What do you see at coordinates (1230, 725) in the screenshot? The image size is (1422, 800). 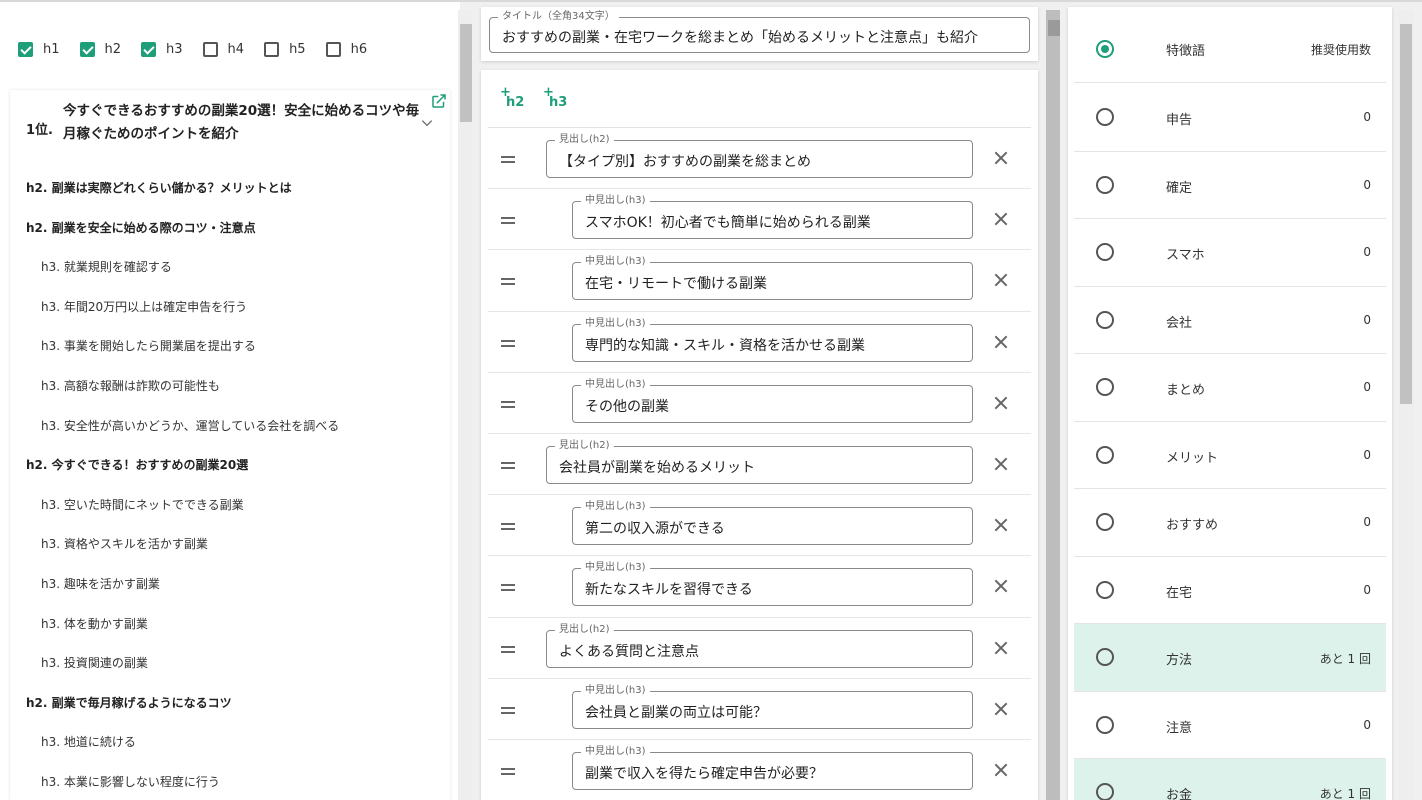 I see `keyword-row: 注意 0` at bounding box center [1230, 725].